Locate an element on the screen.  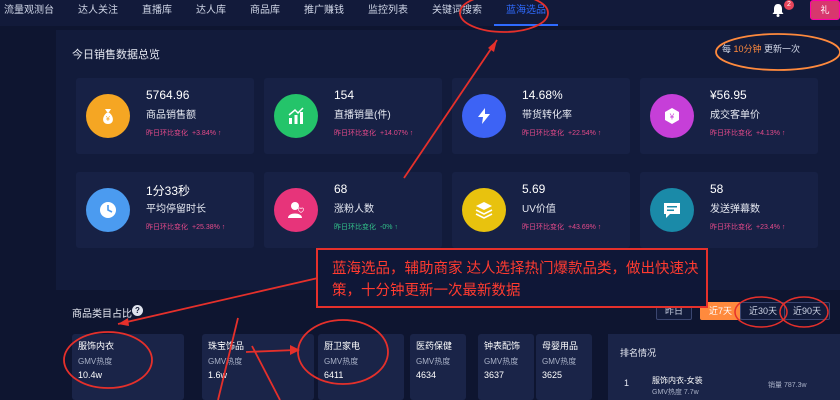
metric-change: 昨日环比变化 +22.54% ↑ is located at coordinates (562, 133).